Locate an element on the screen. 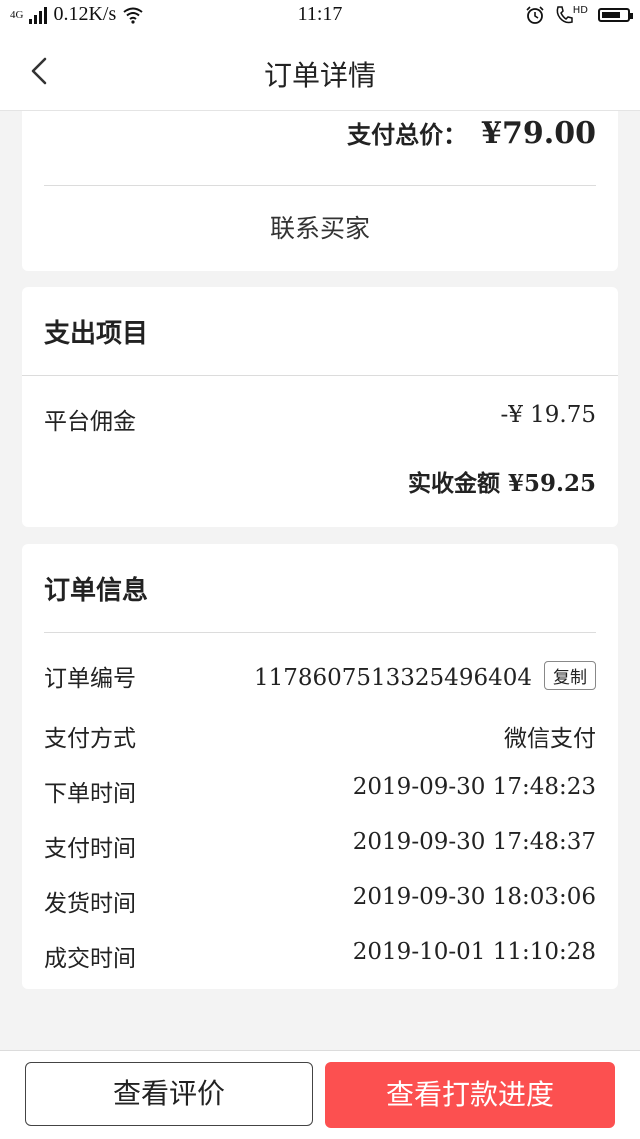 The image size is (640, 1139). total-price-value: ¥79.00 is located at coordinates (538, 133).